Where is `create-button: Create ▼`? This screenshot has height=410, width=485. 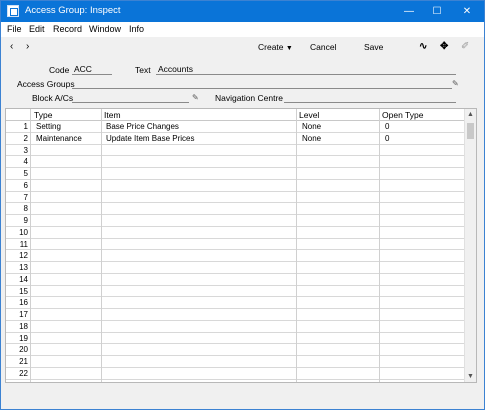 create-button: Create ▼ is located at coordinates (275, 47).